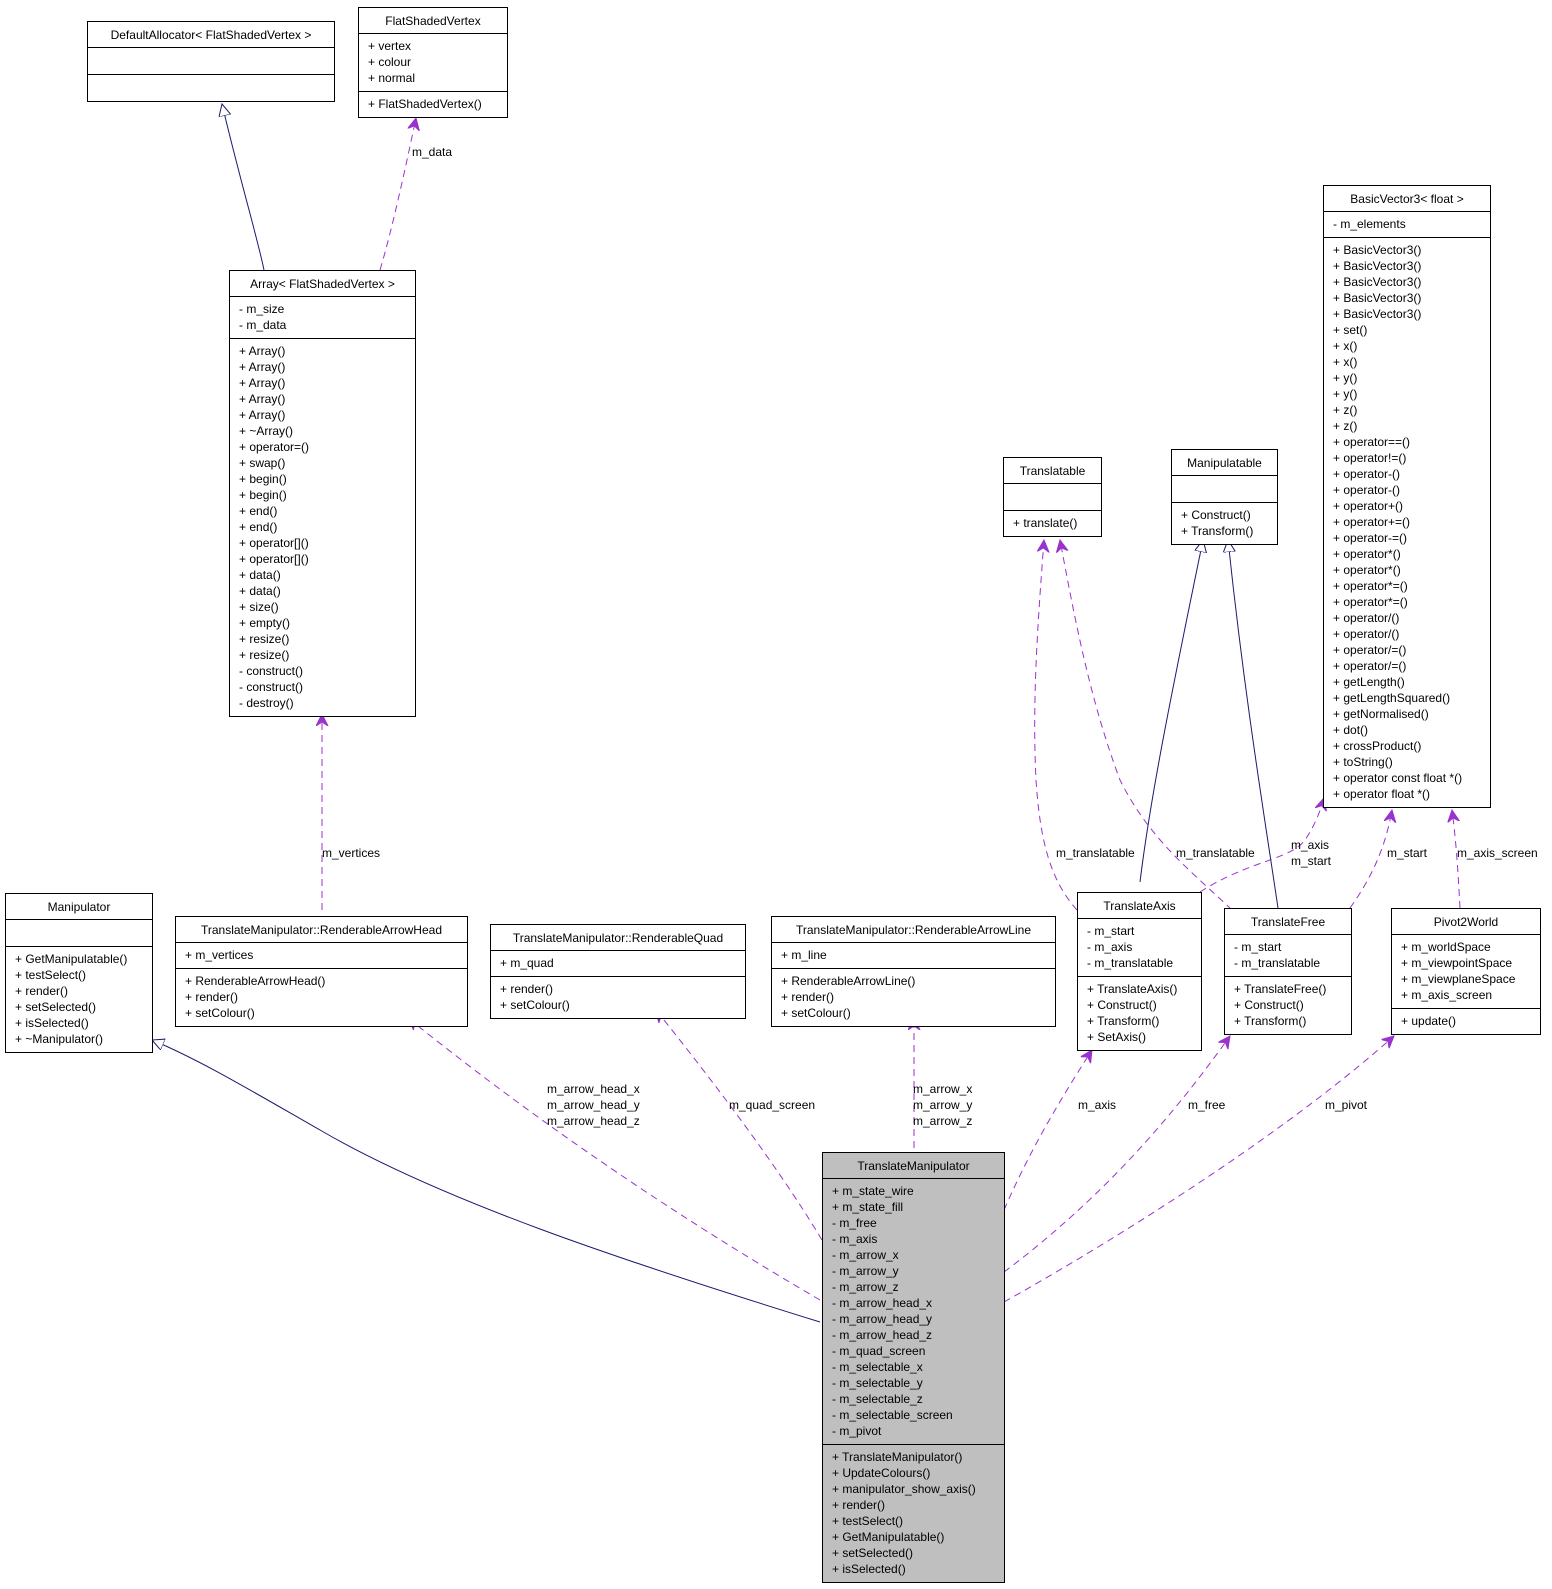  What do you see at coordinates (243, 187) in the screenshot?
I see `edge-array-inherits-defaultallocator` at bounding box center [243, 187].